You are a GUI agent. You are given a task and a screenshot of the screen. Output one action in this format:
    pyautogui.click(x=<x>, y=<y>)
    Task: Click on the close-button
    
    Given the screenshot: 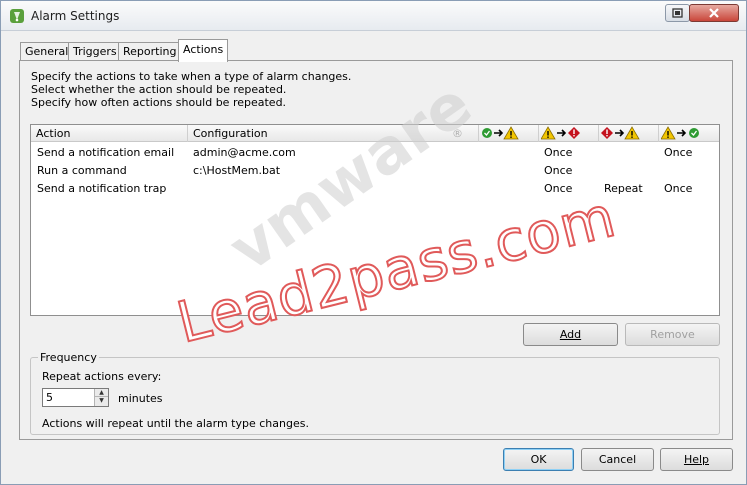 What is the action you would take?
    pyautogui.click(x=714, y=13)
    